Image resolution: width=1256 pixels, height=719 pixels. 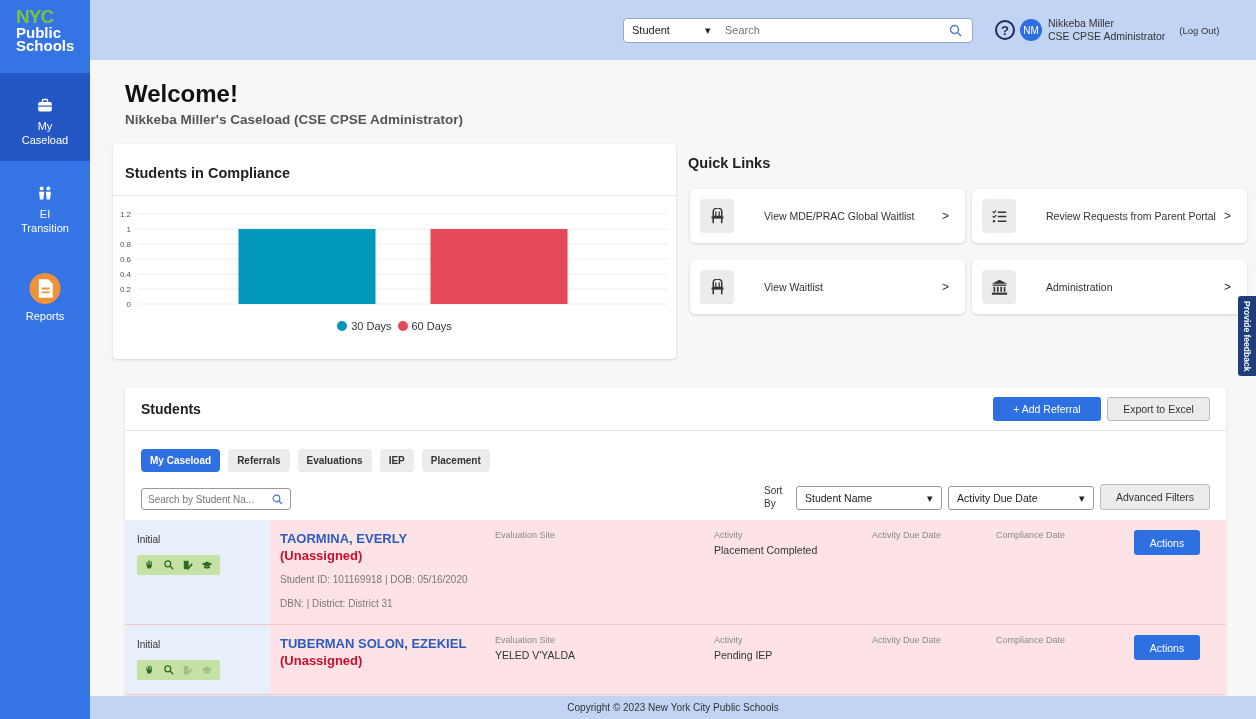 What do you see at coordinates (125, 259) in the screenshot?
I see `y-tick-label: 0.6` at bounding box center [125, 259].